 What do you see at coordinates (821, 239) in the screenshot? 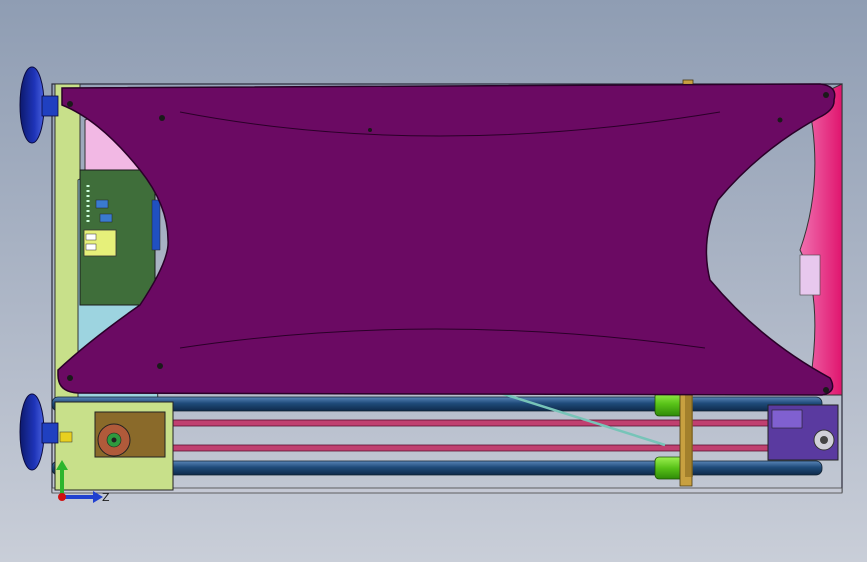
I see `right-side-panel` at bounding box center [821, 239].